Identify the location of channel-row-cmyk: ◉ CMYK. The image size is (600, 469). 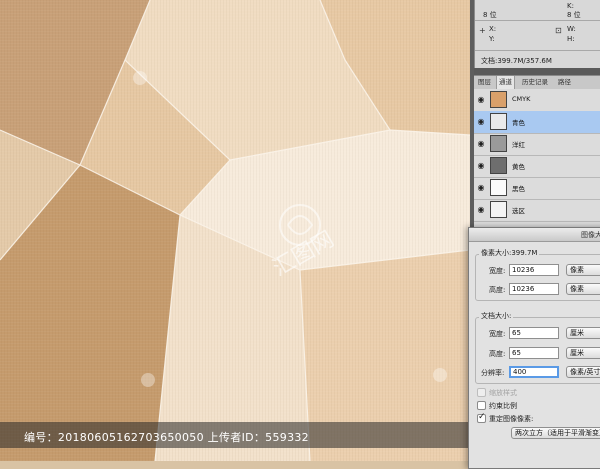
(537, 100).